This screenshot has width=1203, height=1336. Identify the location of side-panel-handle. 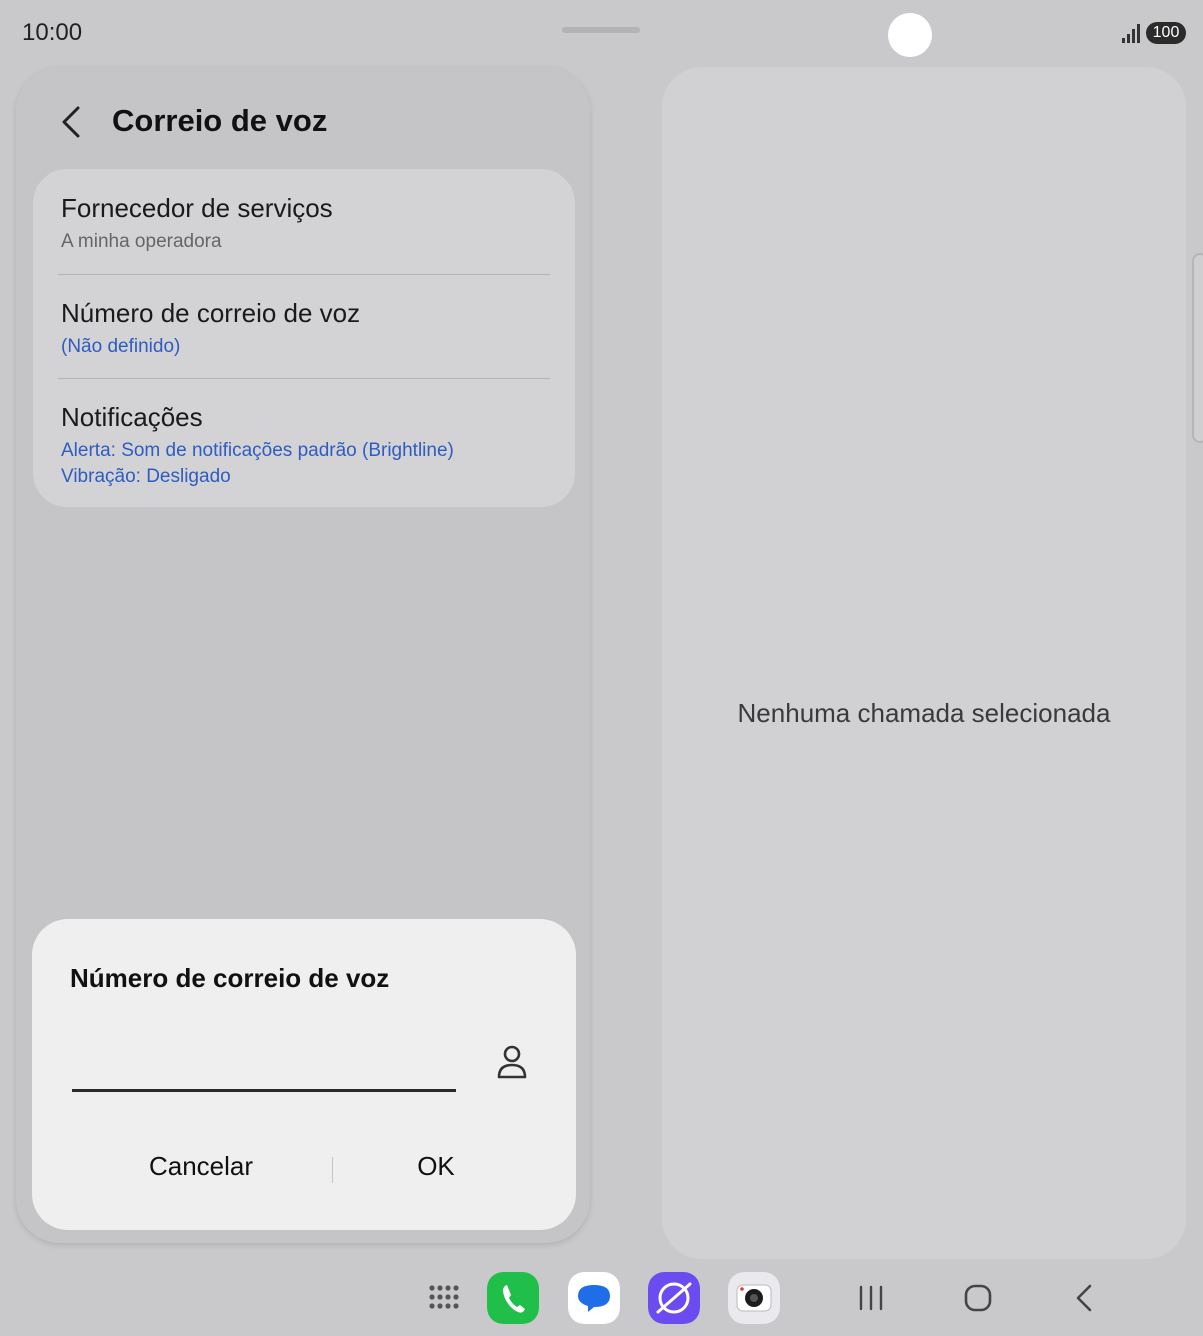
(1197, 348).